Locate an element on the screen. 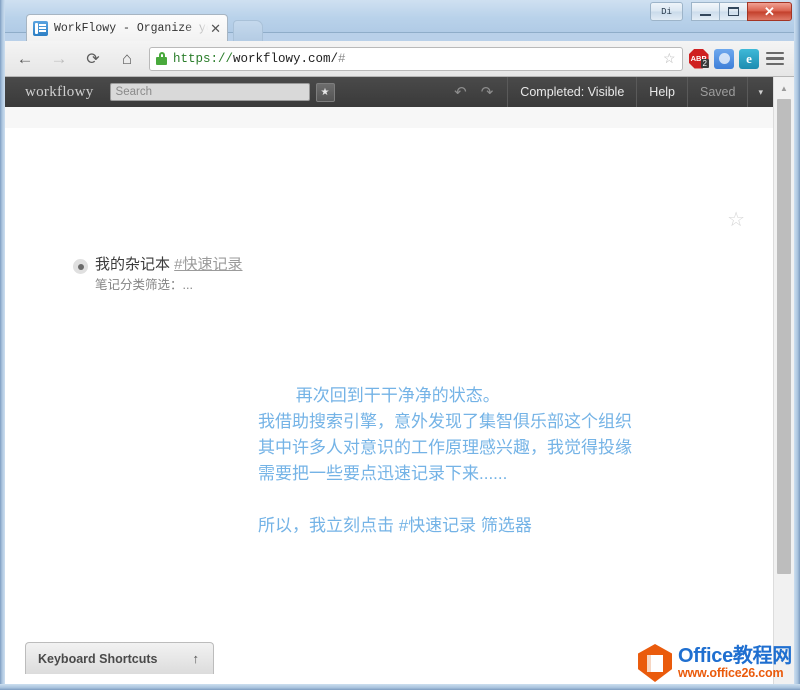 The image size is (800, 690). window-edge-right is located at coordinates (797, 345).